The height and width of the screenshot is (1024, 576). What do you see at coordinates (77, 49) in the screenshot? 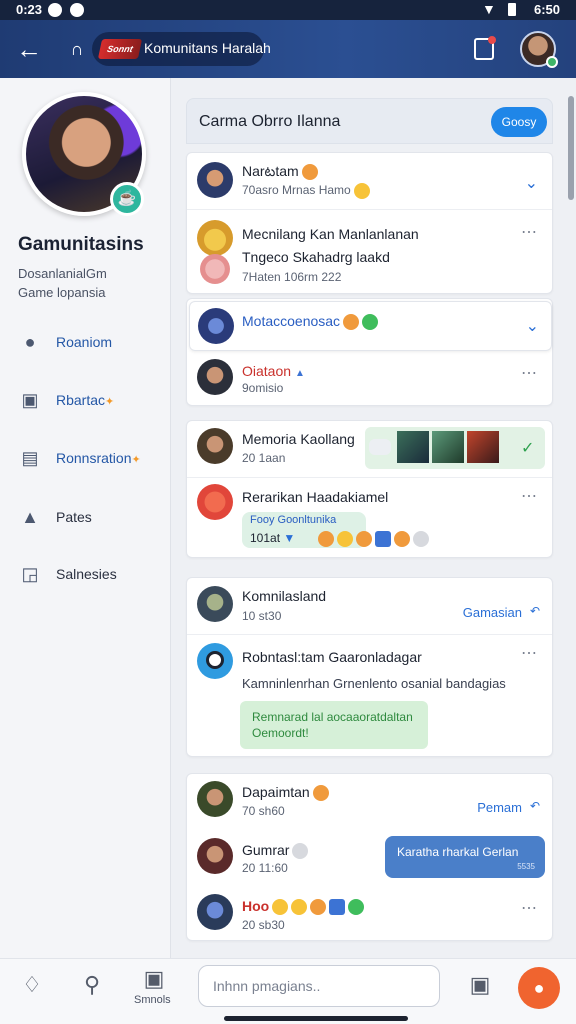
I see `link-icon: ∩` at bounding box center [77, 49].